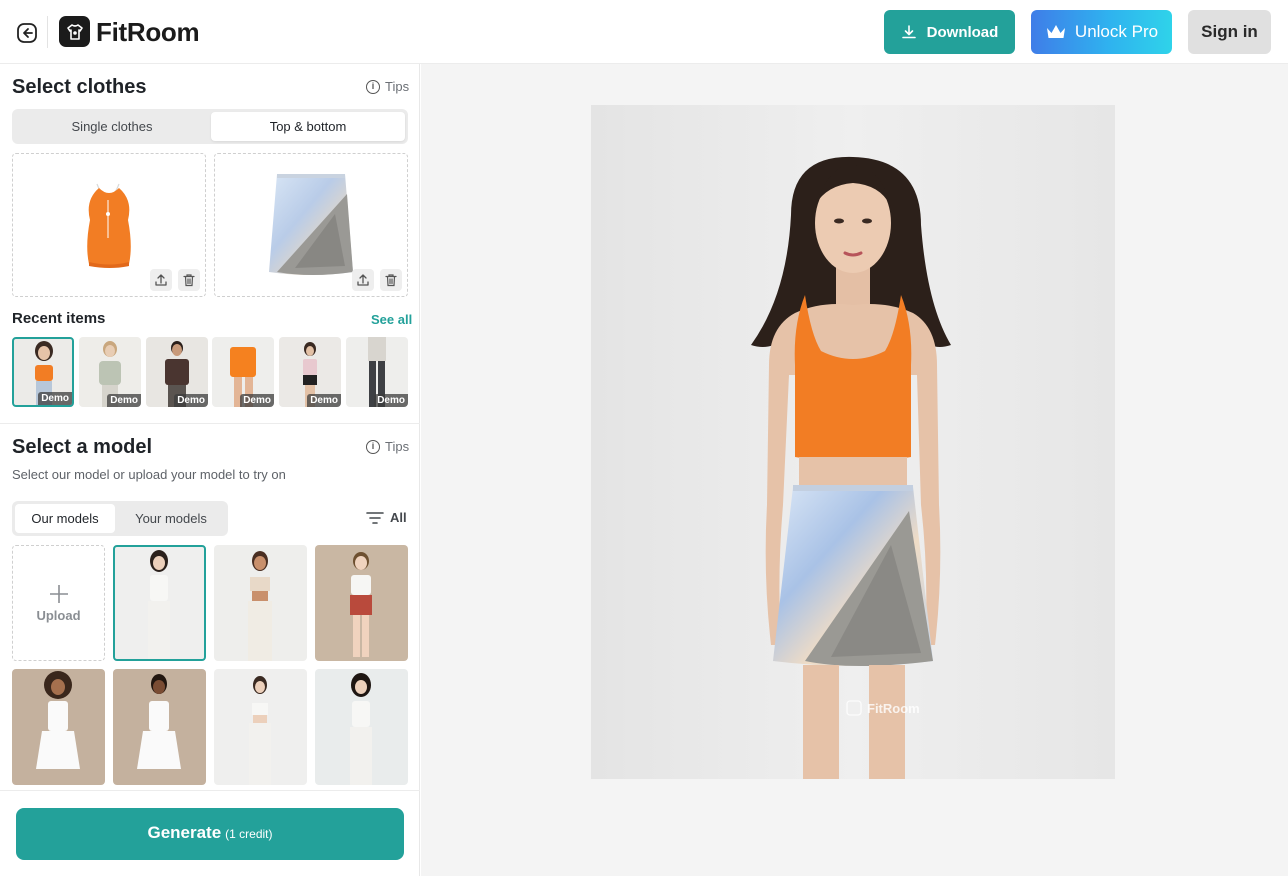  I want to click on sequin-skirt-image, so click(311, 224).